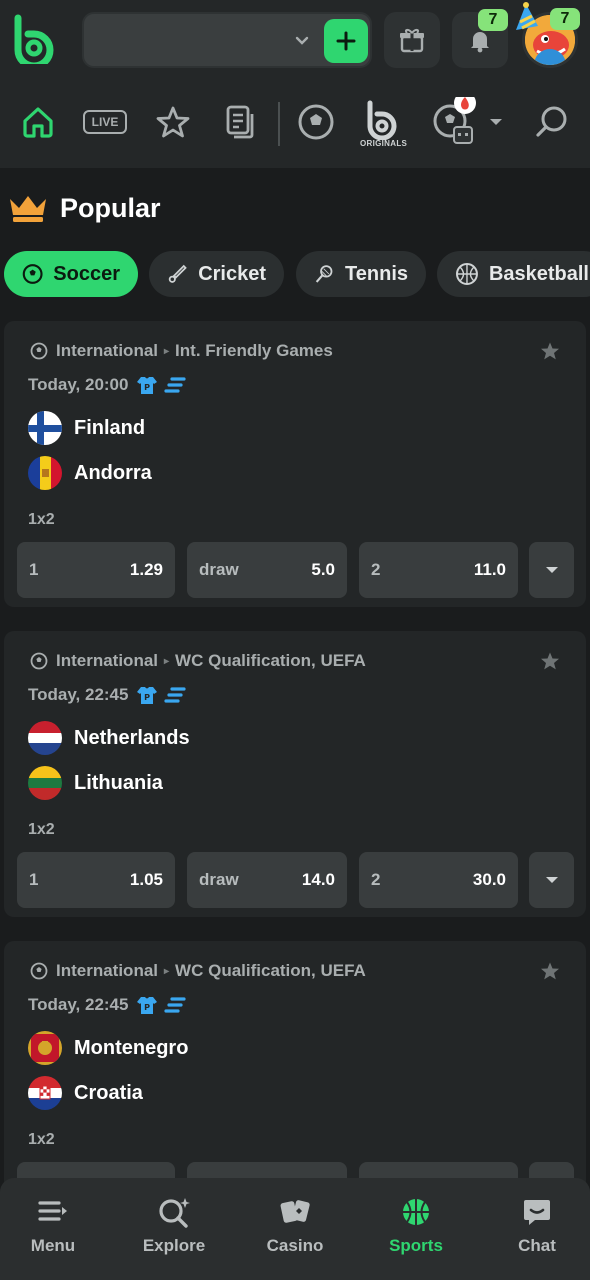 This screenshot has width=590, height=1280. I want to click on cricket-icon, so click(177, 273).